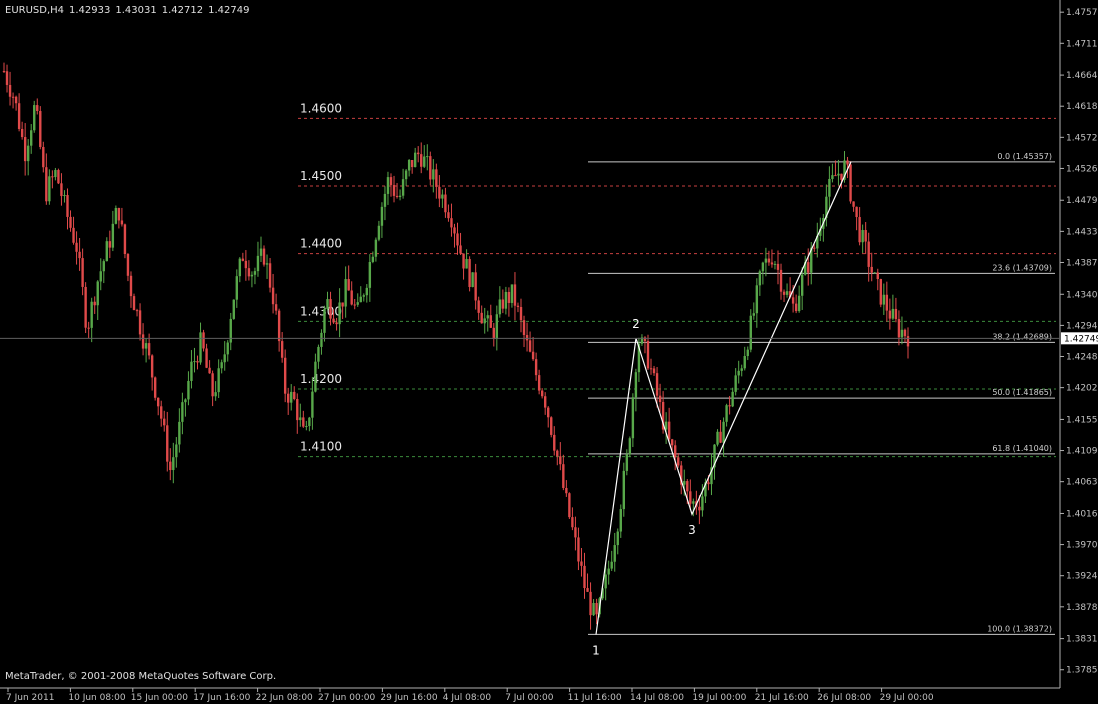 This screenshot has height=704, width=1098. I want to click on y-tick-label: 1.46640, so click(1082, 76).